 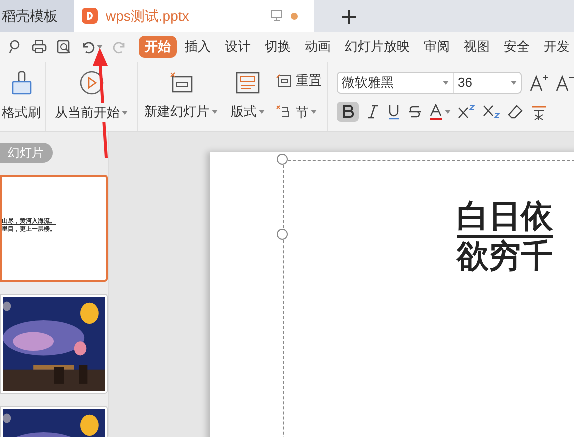 I want to click on layout-button: 版式, so click(x=248, y=112).